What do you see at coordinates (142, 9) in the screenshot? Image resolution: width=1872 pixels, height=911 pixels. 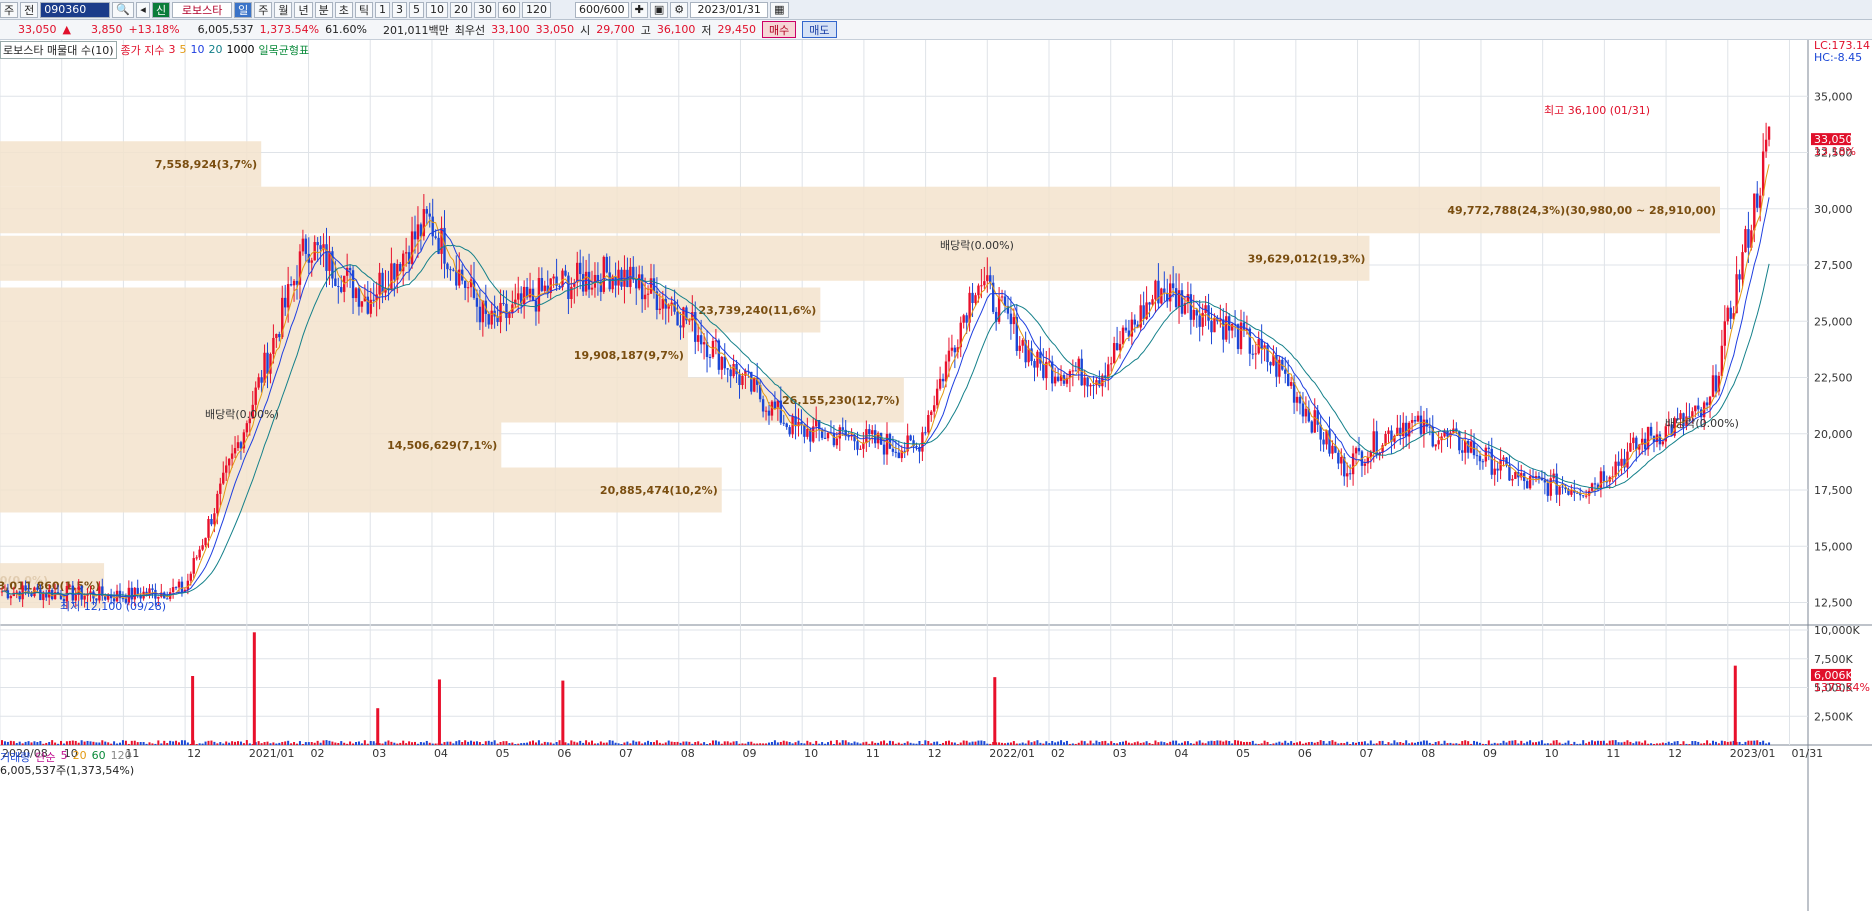 I see `sound-icon: ◂` at bounding box center [142, 9].